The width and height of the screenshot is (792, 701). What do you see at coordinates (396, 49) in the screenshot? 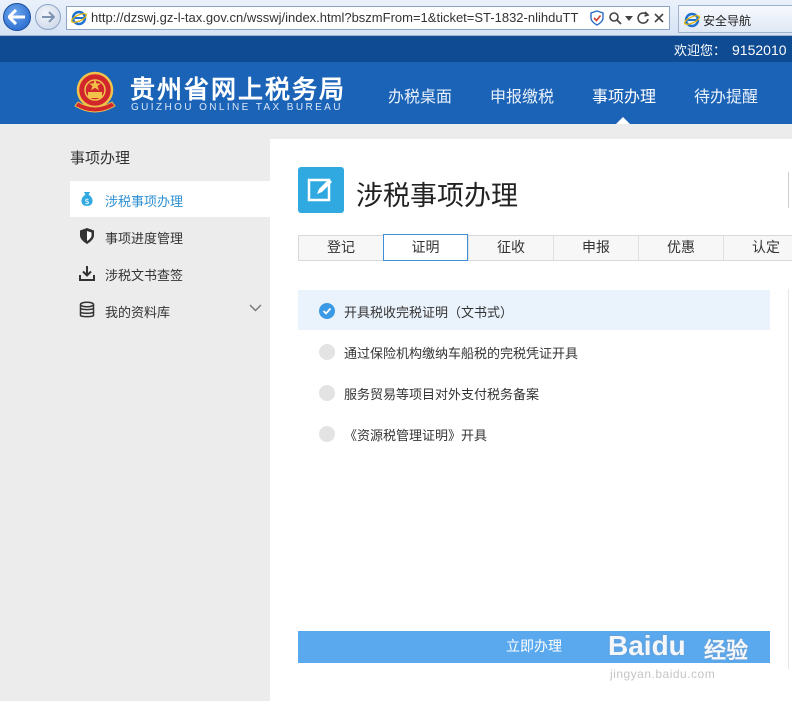
I see `top-bar: 欢迎您： 9152010` at bounding box center [396, 49].